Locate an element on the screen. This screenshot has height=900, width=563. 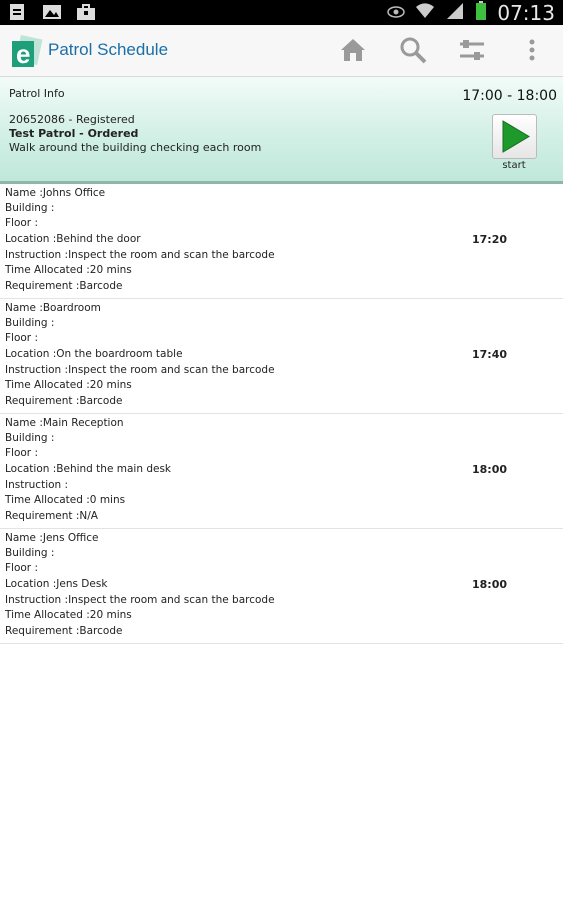
item-time-allocated: Time Allocated :0 mins is located at coordinates (65, 500).